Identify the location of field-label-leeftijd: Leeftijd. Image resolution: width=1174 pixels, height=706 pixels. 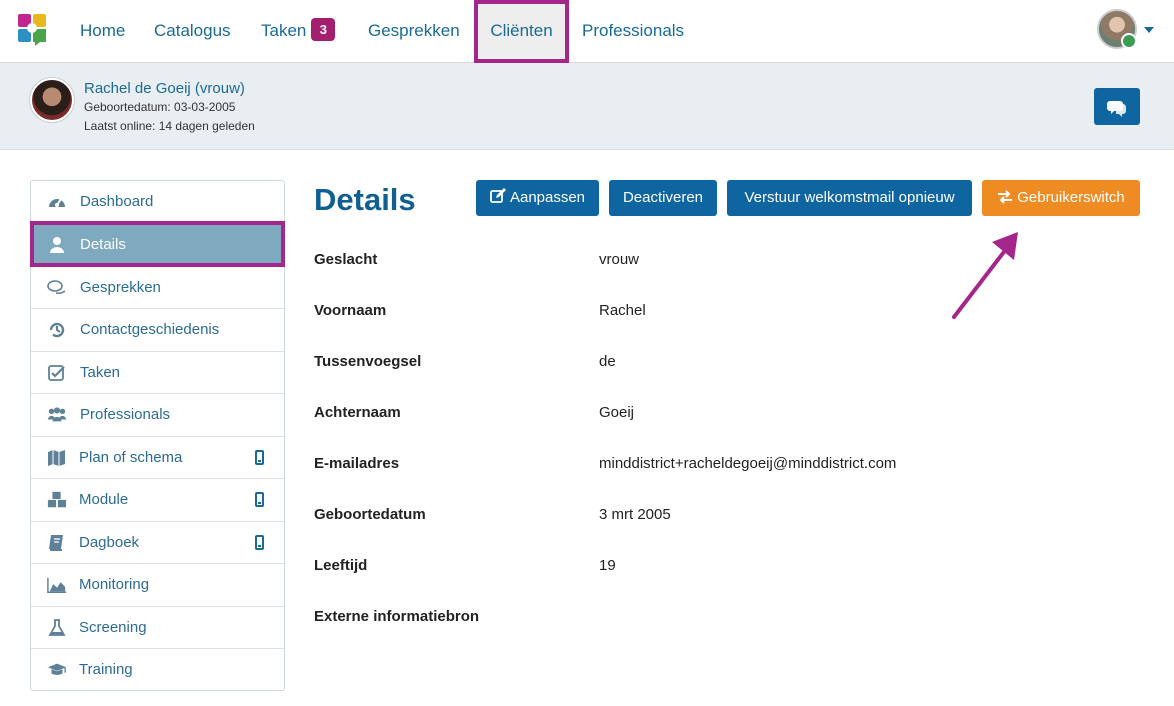
(341, 565).